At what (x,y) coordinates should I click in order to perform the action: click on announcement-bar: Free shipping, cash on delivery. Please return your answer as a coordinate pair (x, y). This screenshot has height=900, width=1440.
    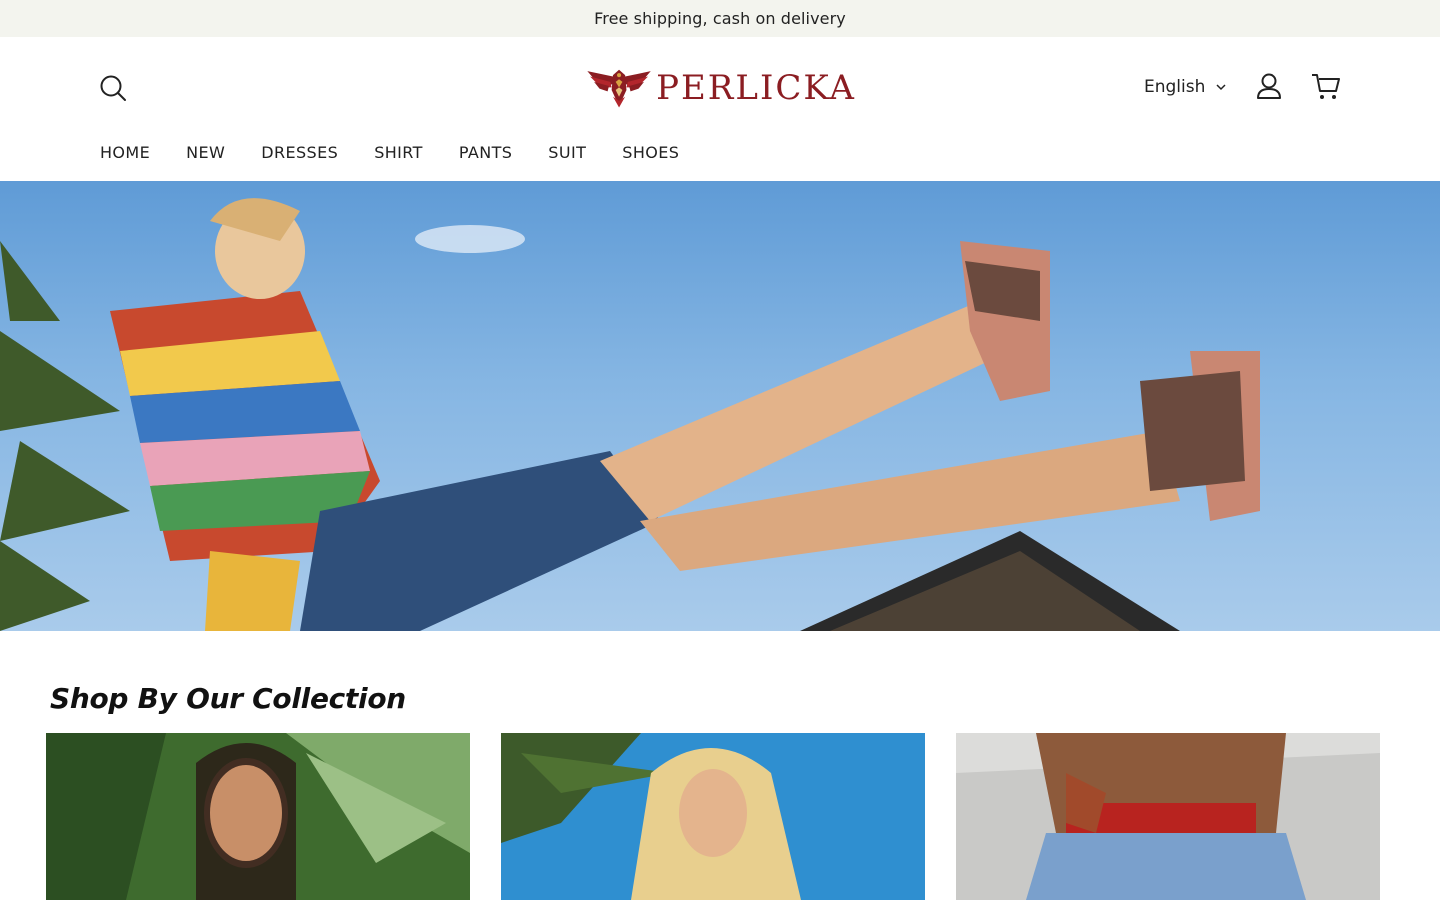
    Looking at the image, I should click on (720, 18).